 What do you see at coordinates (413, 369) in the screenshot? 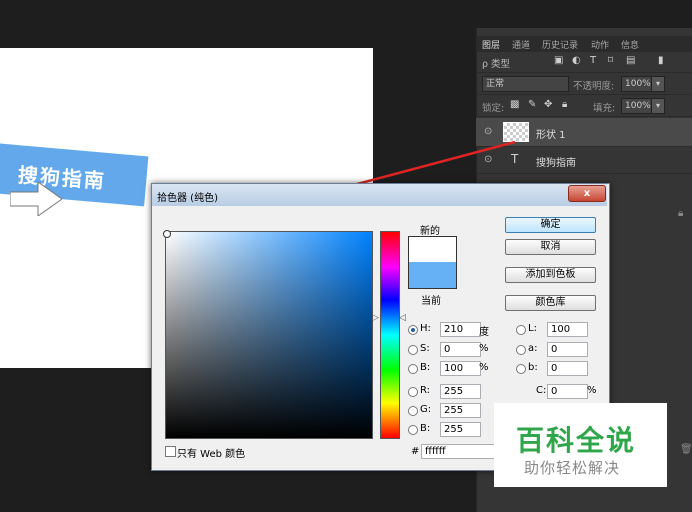
I see `brightness-radio` at bounding box center [413, 369].